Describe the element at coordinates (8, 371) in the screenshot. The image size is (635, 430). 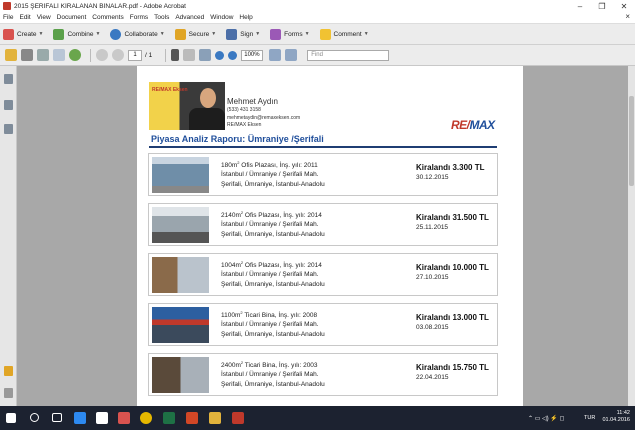
I see `comments-panel-icon` at that location.